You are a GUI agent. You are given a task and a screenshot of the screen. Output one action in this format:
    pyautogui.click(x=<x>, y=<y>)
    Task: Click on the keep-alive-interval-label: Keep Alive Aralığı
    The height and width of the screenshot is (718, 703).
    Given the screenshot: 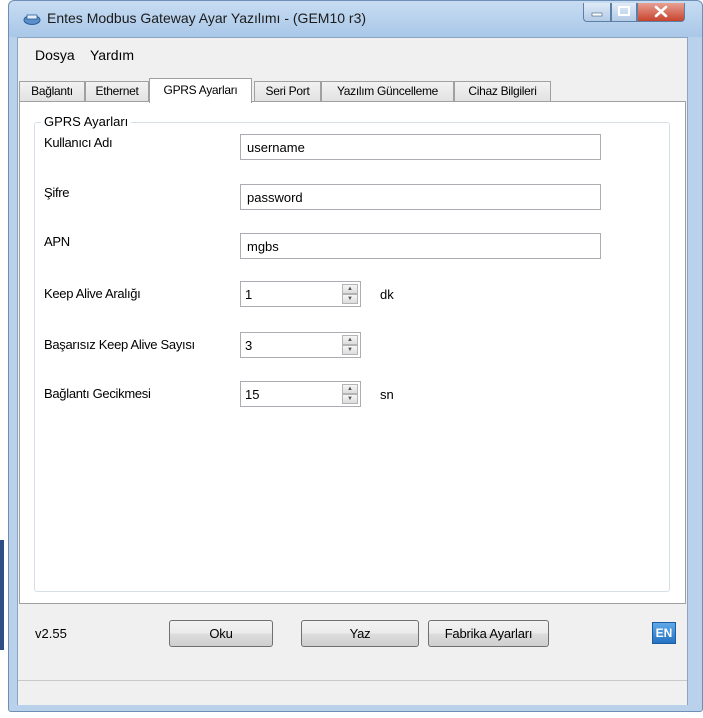 What is the action you would take?
    pyautogui.click(x=92, y=293)
    